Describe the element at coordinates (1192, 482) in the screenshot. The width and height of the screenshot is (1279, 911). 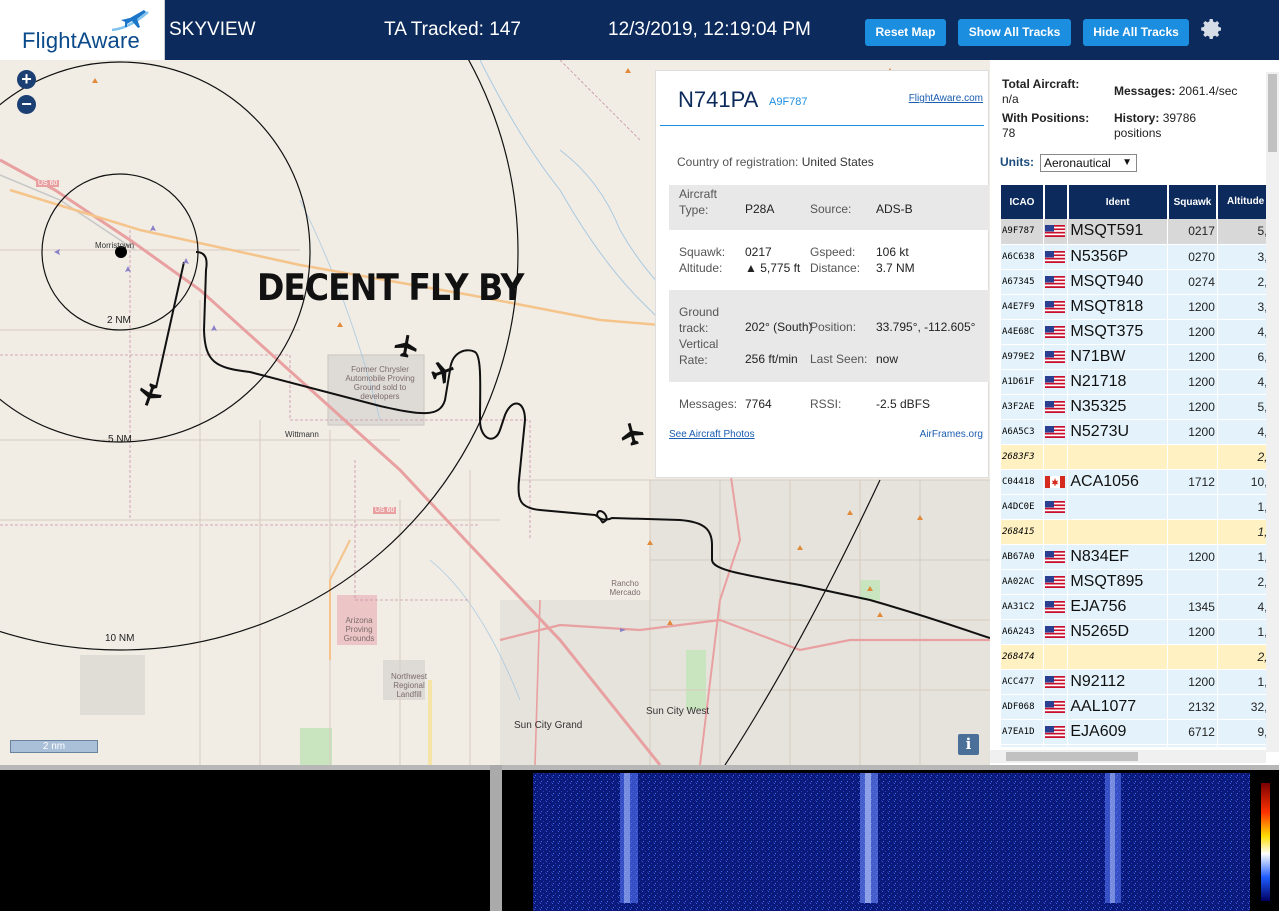
I see `cell-squawk: 1712` at that location.